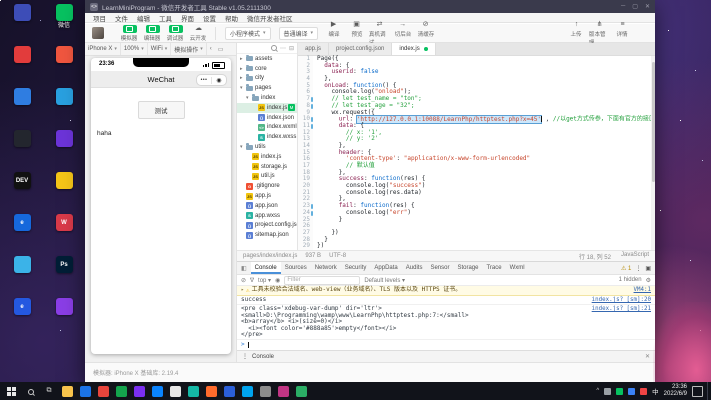 The image size is (711, 400). What do you see at coordinates (143, 18) in the screenshot?
I see `menu-item-编辑: 编辑` at bounding box center [143, 18].